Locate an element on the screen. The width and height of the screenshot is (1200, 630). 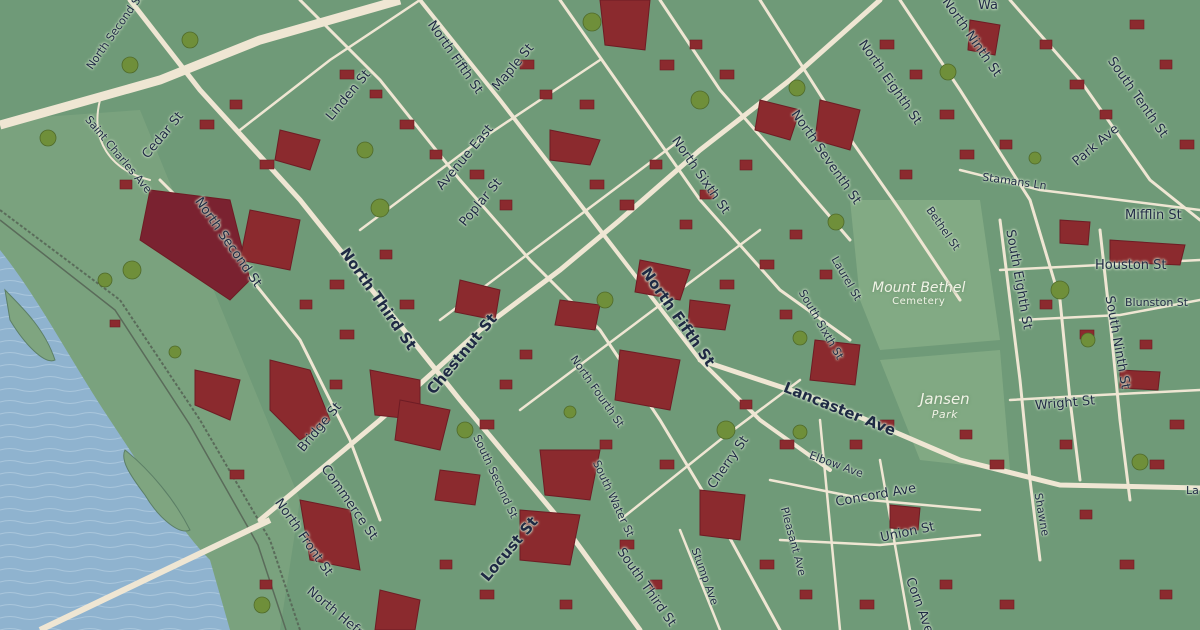
park-mount-bethel-area is located at coordinates (925, 275).